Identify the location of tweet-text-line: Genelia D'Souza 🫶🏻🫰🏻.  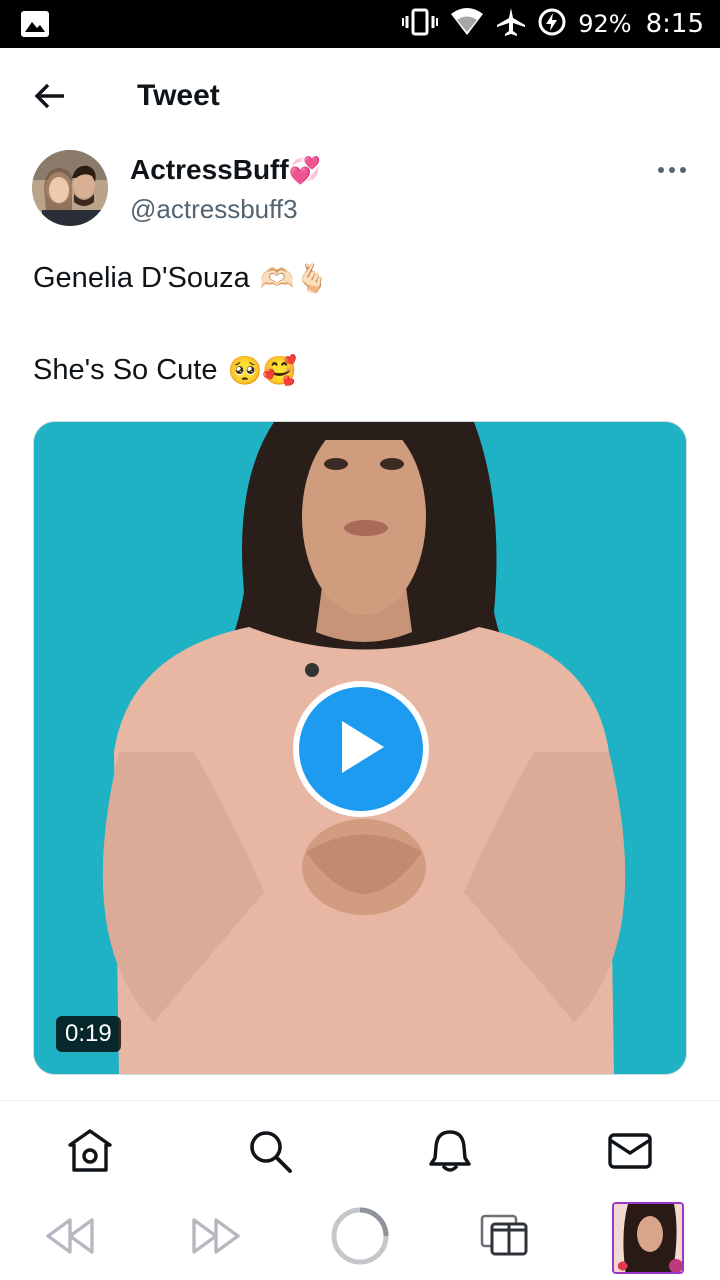
(181, 278).